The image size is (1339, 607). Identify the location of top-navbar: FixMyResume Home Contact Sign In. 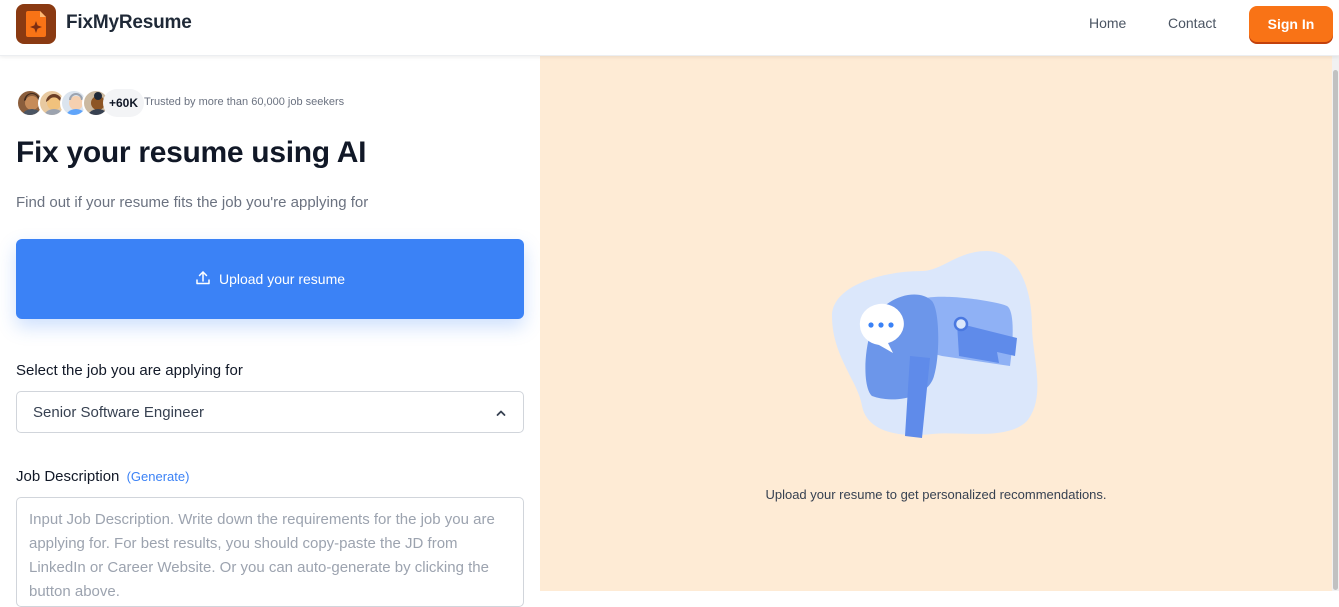
(669, 28).